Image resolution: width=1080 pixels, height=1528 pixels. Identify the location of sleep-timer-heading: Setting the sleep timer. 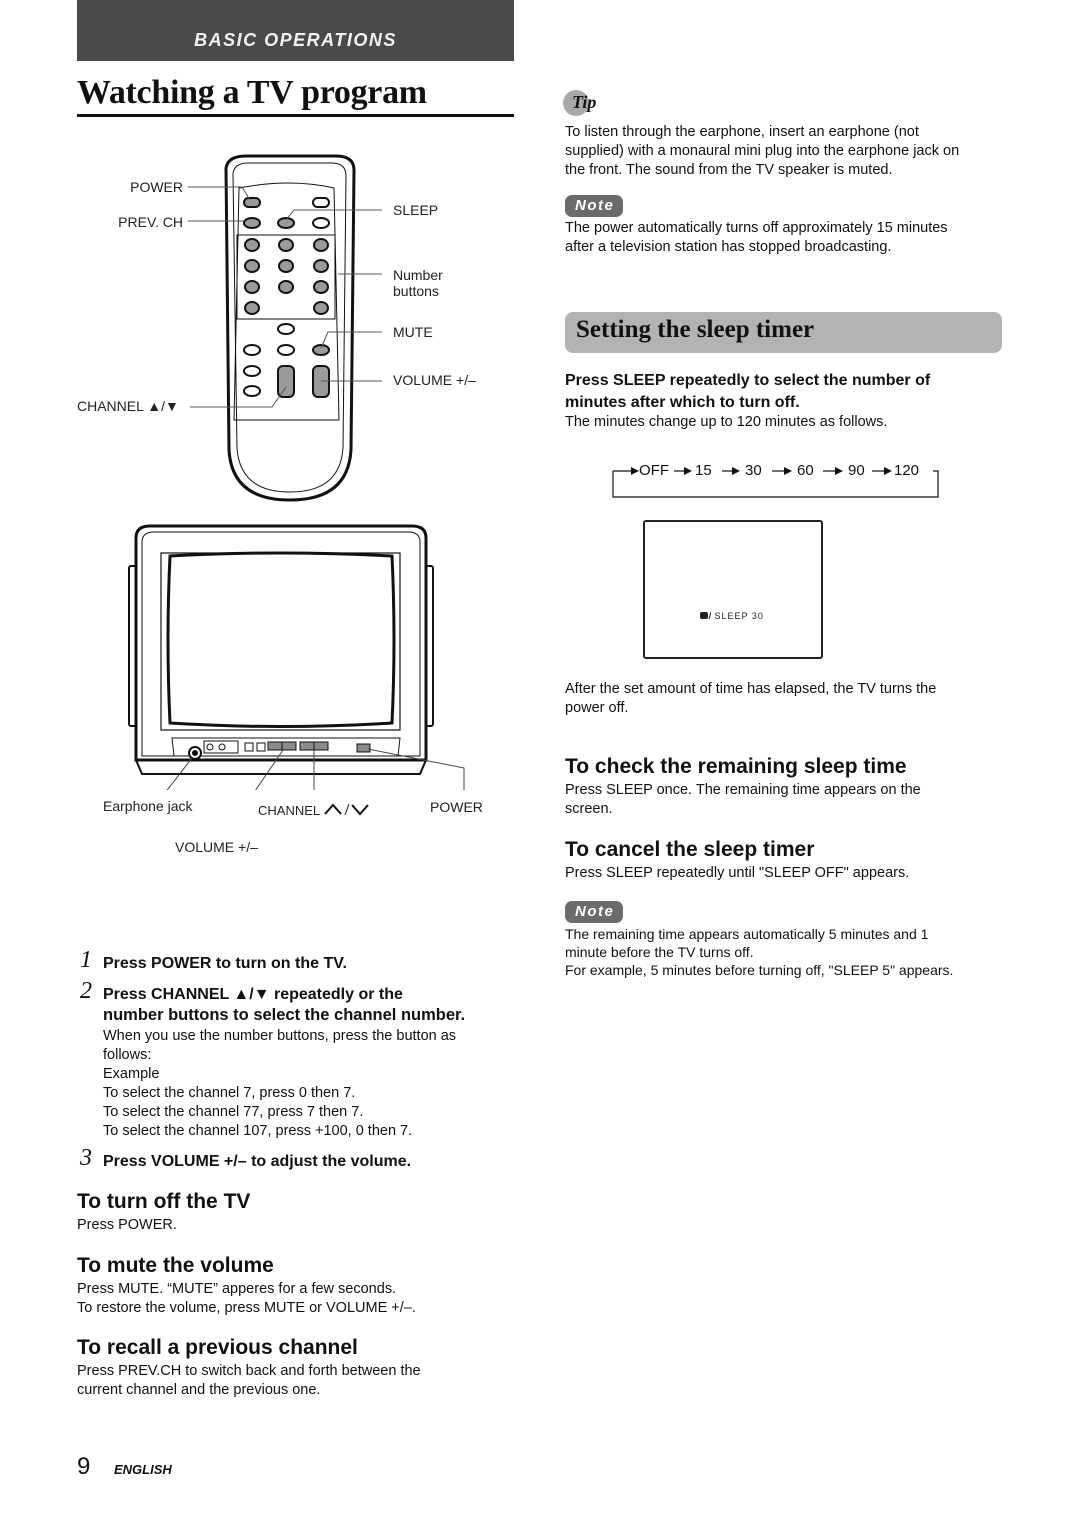
(695, 329).